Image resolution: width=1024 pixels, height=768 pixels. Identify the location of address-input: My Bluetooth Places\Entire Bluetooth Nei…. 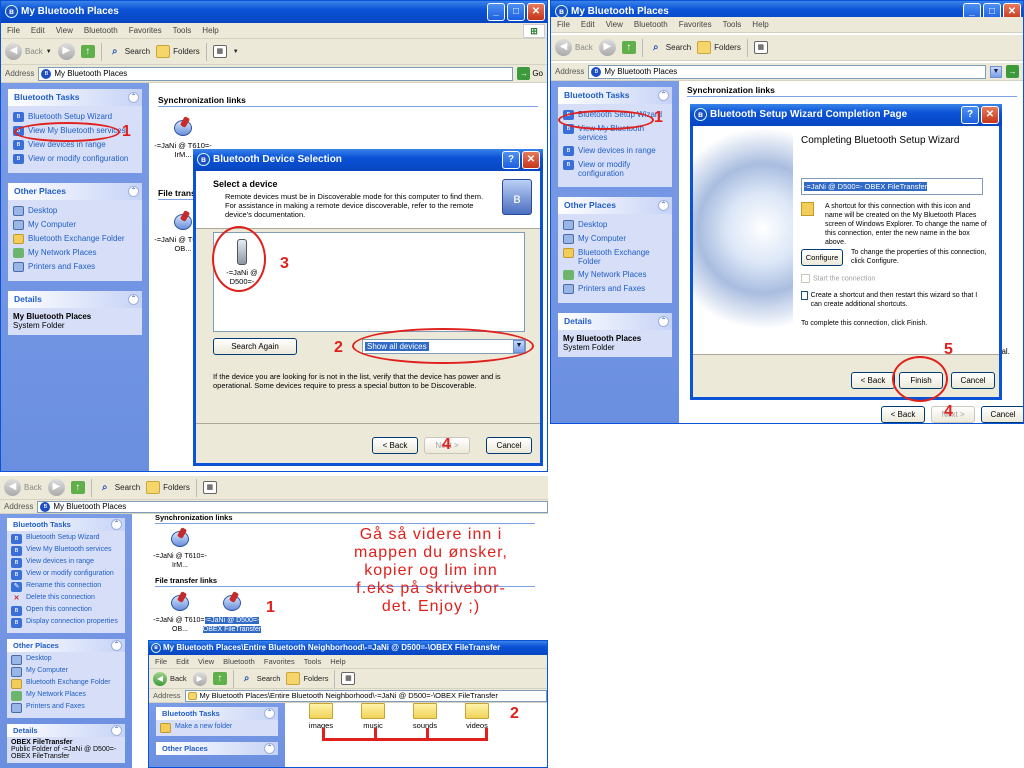
(365, 695).